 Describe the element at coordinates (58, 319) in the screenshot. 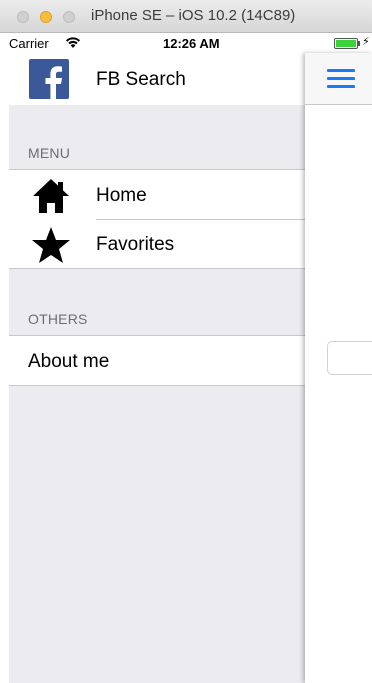

I see `section-header-others: OTHERS` at that location.